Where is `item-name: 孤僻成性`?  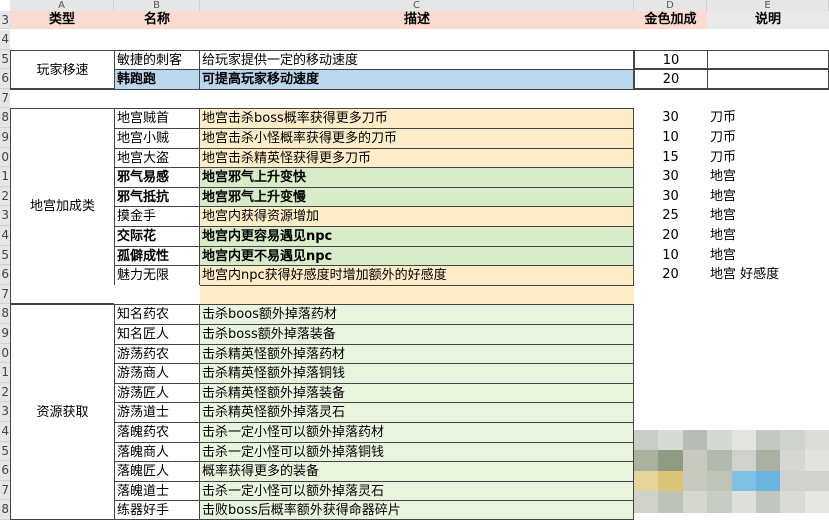
item-name: 孤僻成性 is located at coordinates (157, 255).